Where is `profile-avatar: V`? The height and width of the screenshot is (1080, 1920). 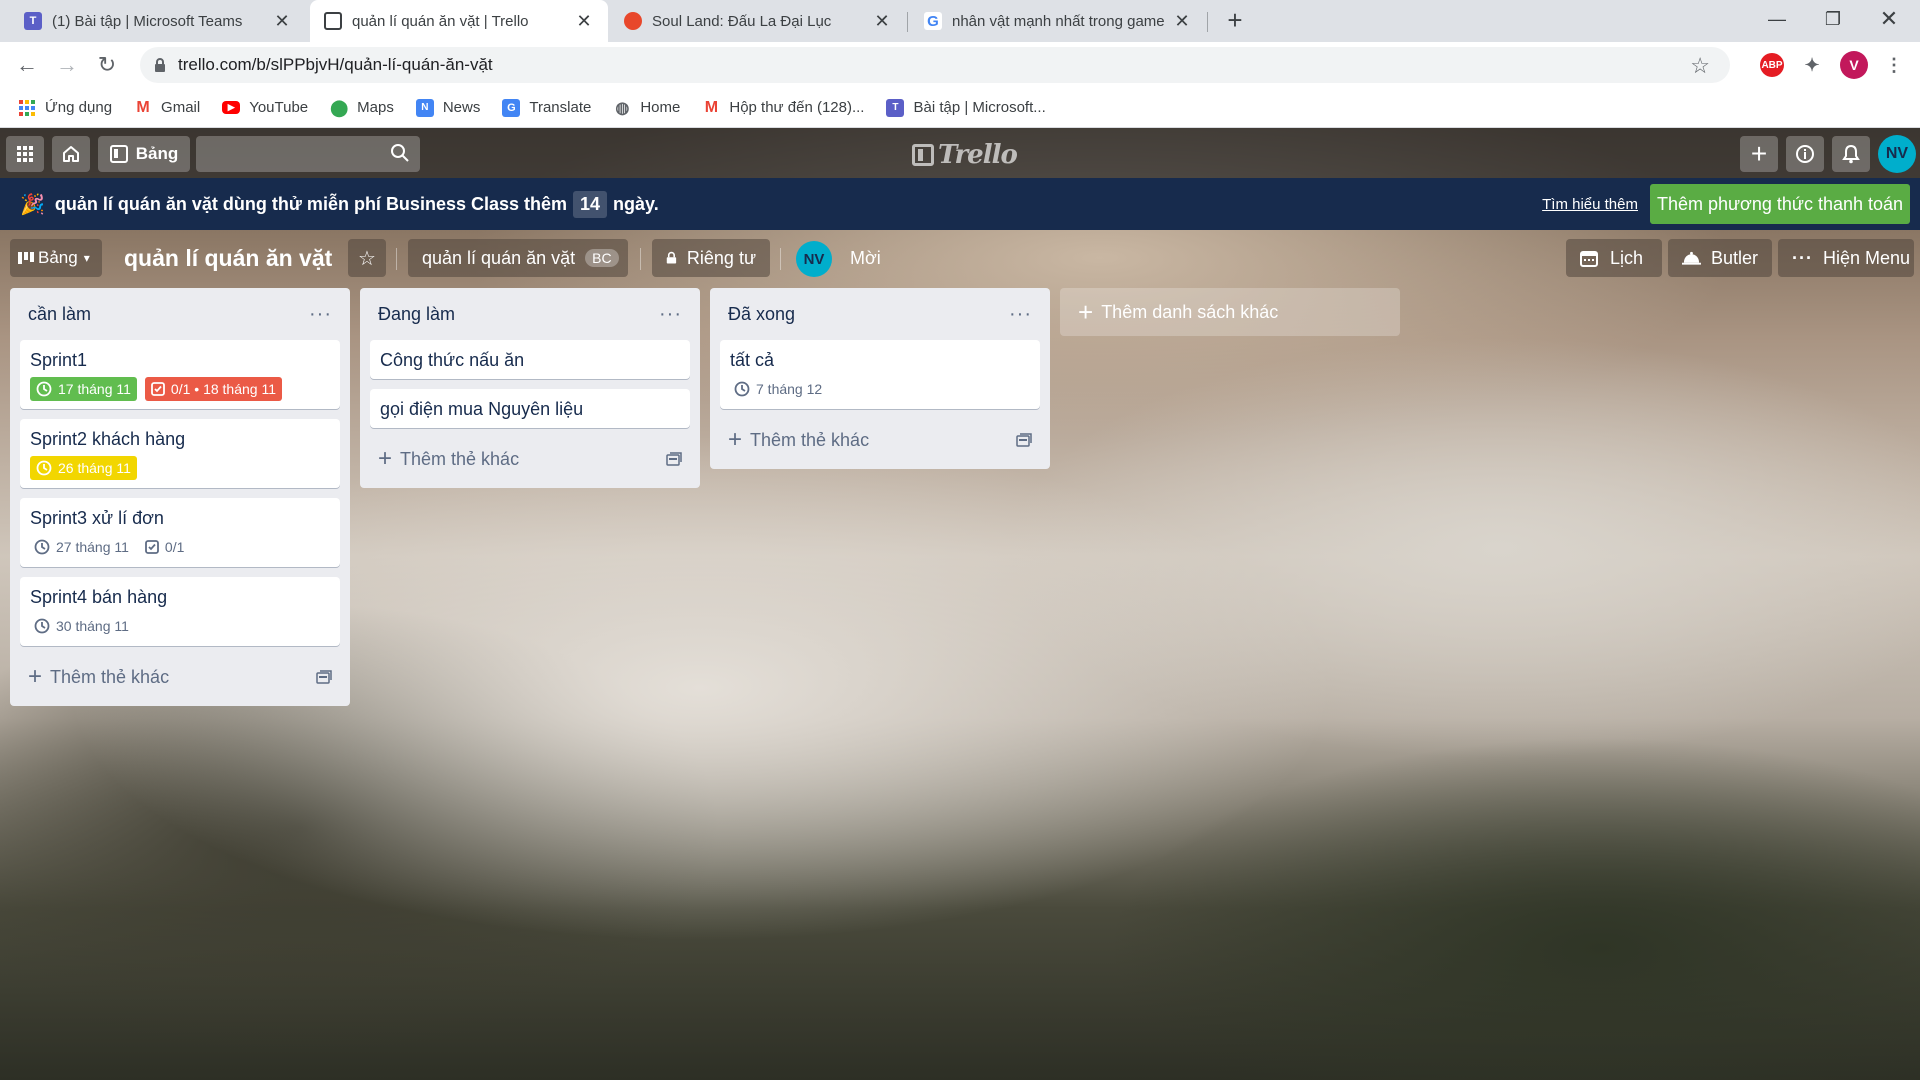
profile-avatar: V is located at coordinates (1854, 65).